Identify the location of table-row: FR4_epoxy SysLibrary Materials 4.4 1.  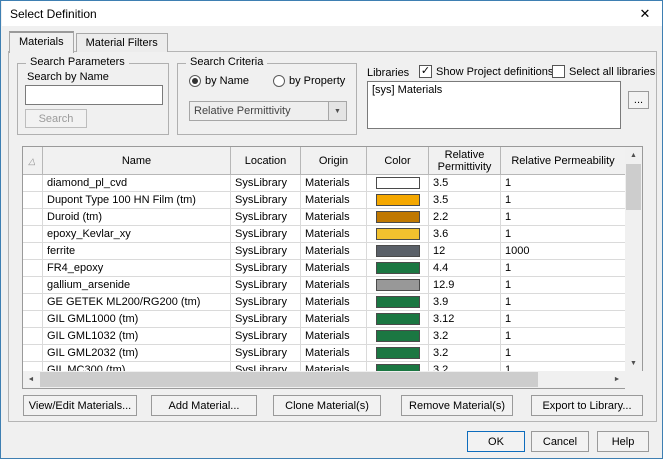
(324, 268).